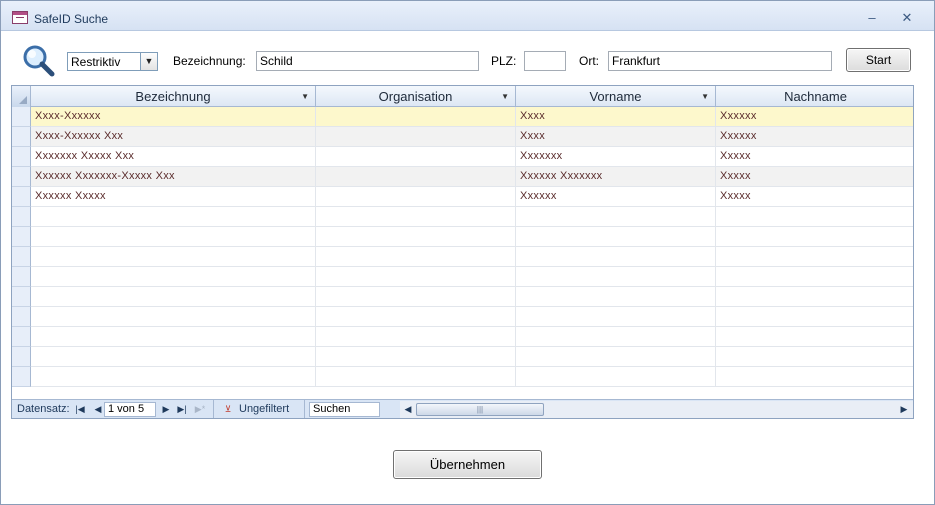  I want to click on column-header-organisation: Organisation ▼, so click(416, 96).